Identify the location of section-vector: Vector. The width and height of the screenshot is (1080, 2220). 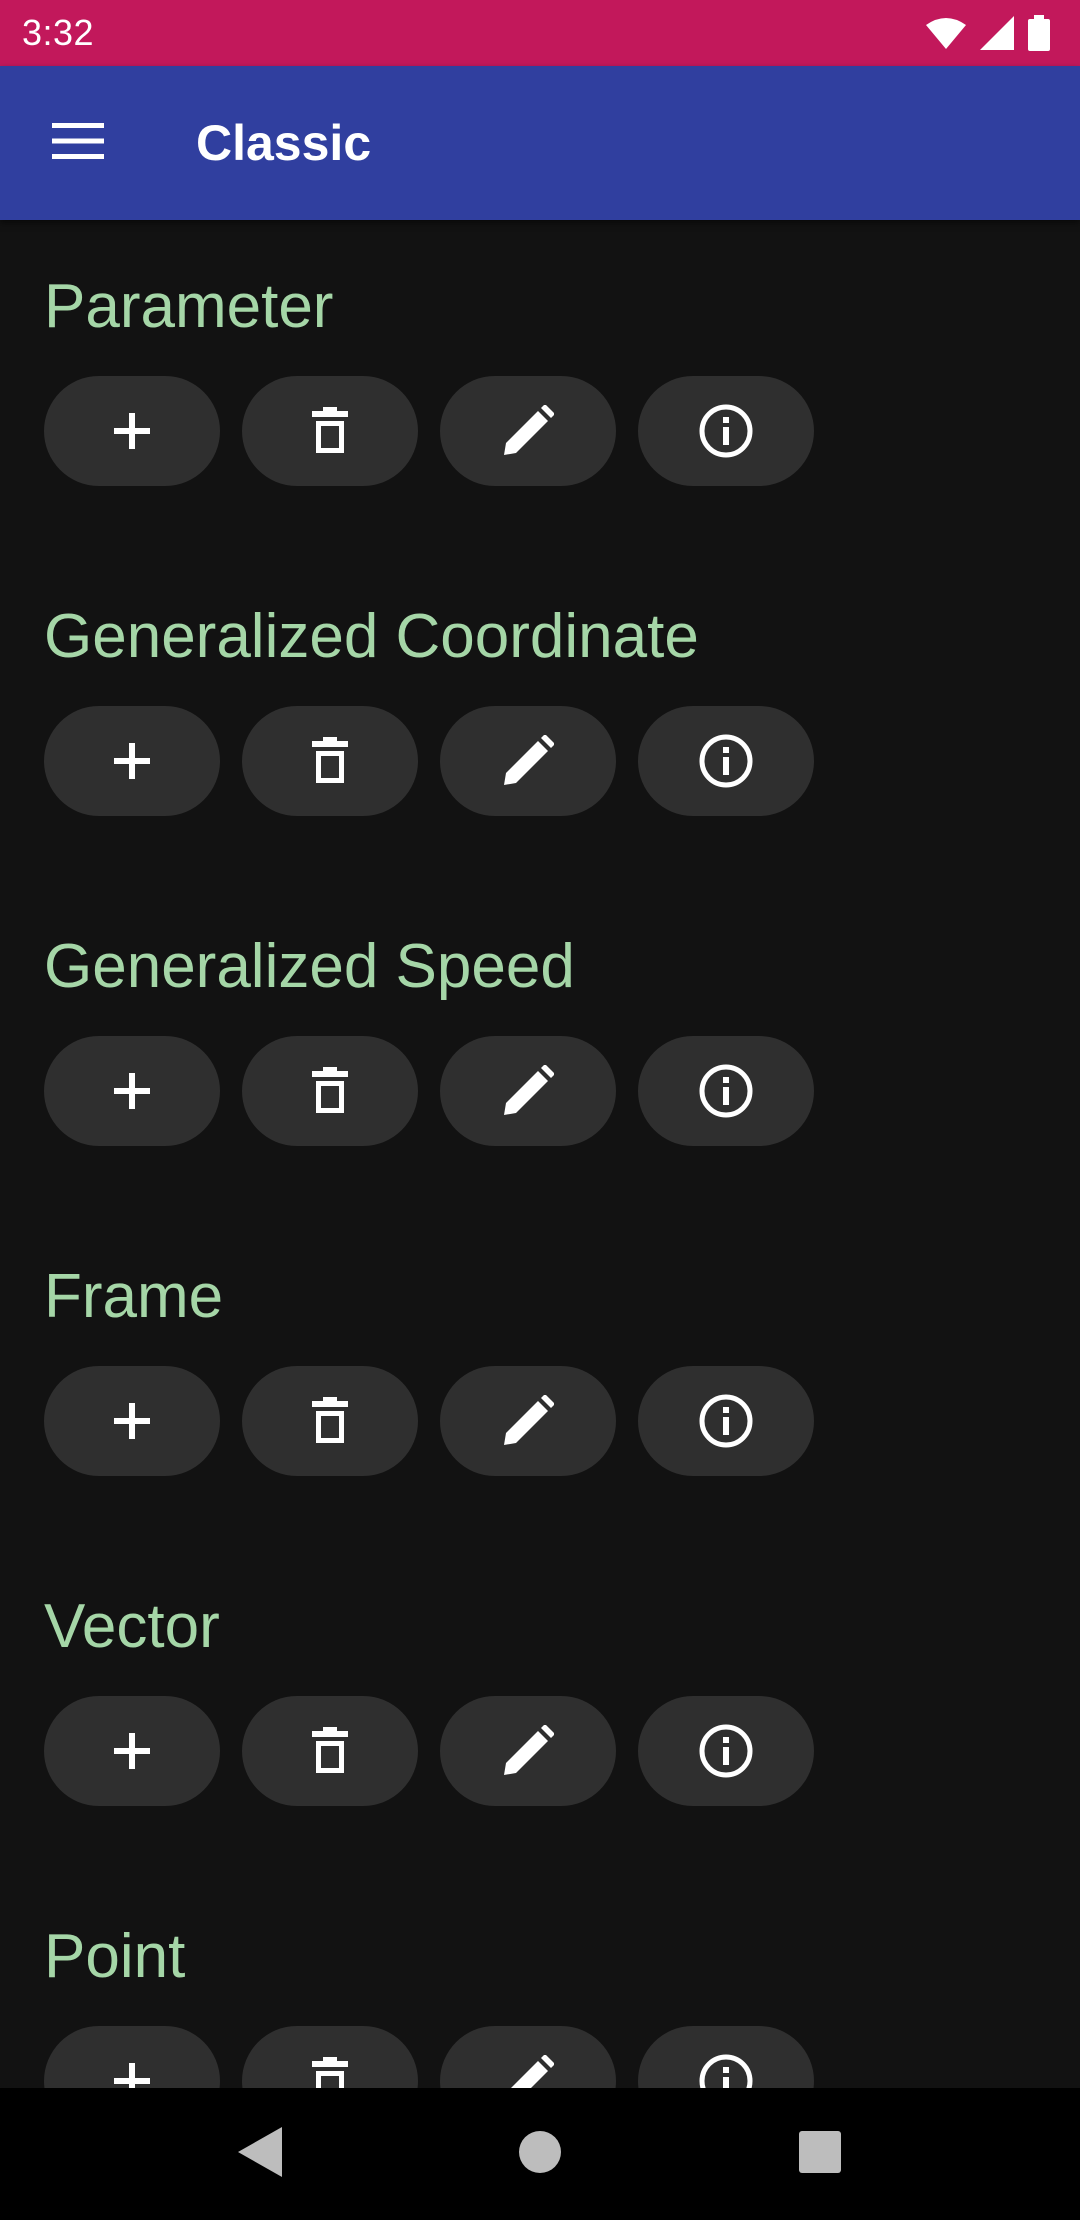
(429, 1699).